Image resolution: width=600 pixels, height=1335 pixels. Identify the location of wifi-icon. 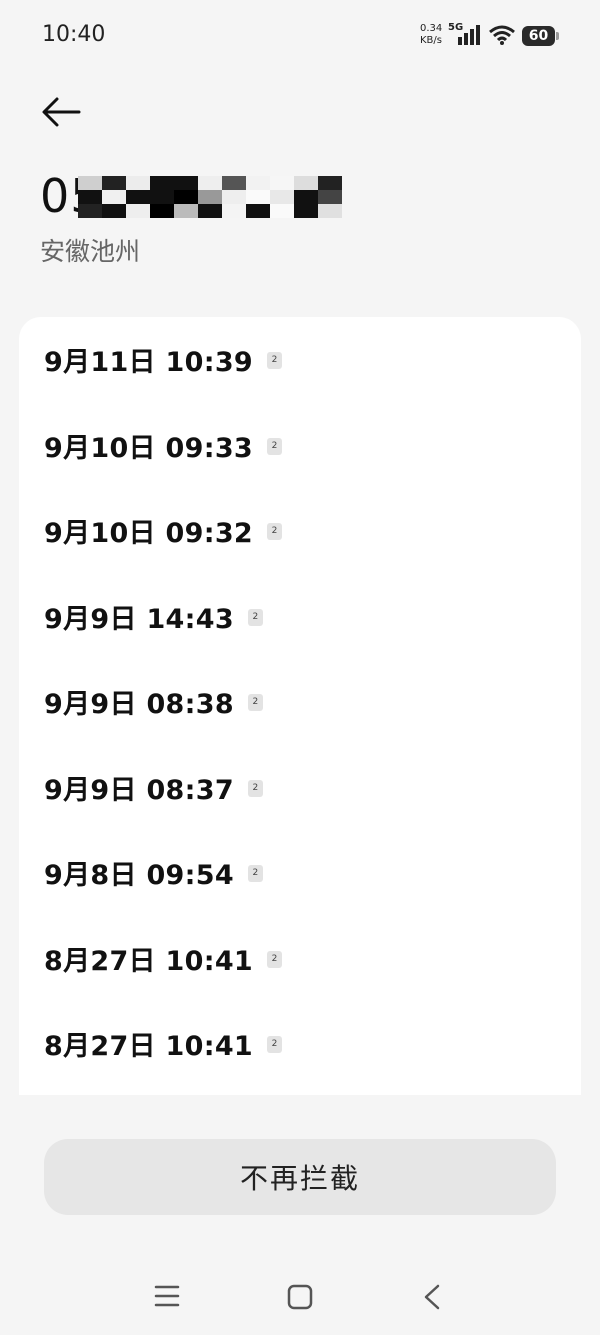
(502, 35).